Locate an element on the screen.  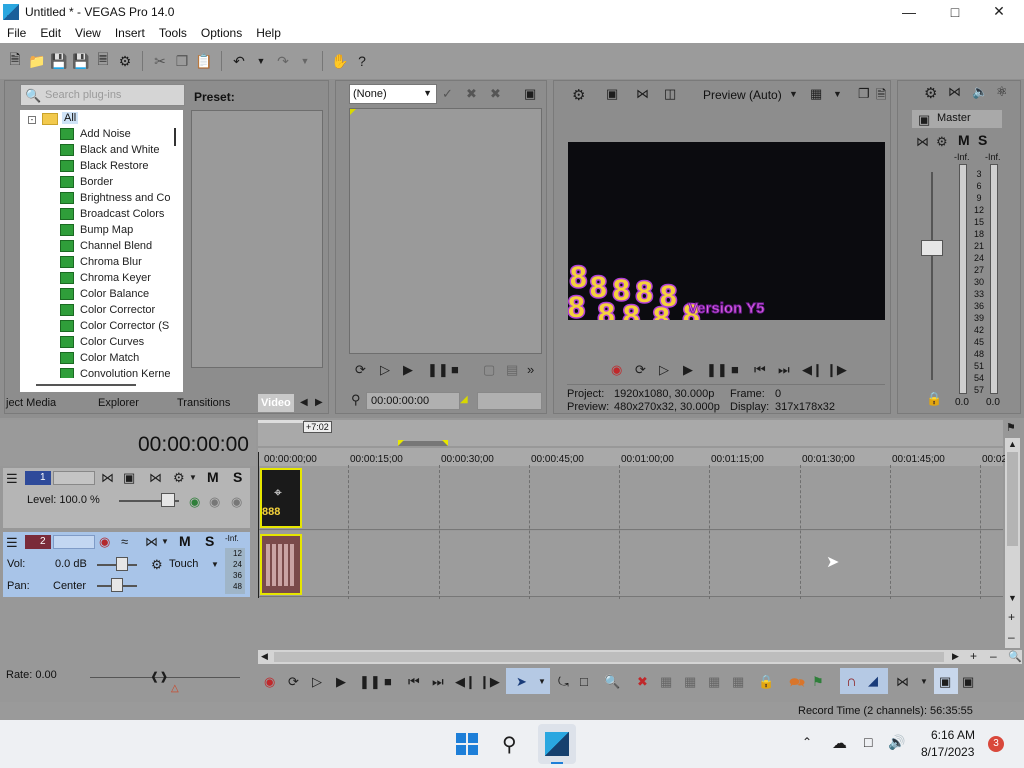
tab-transitions: Transitions is located at coordinates (203, 403).